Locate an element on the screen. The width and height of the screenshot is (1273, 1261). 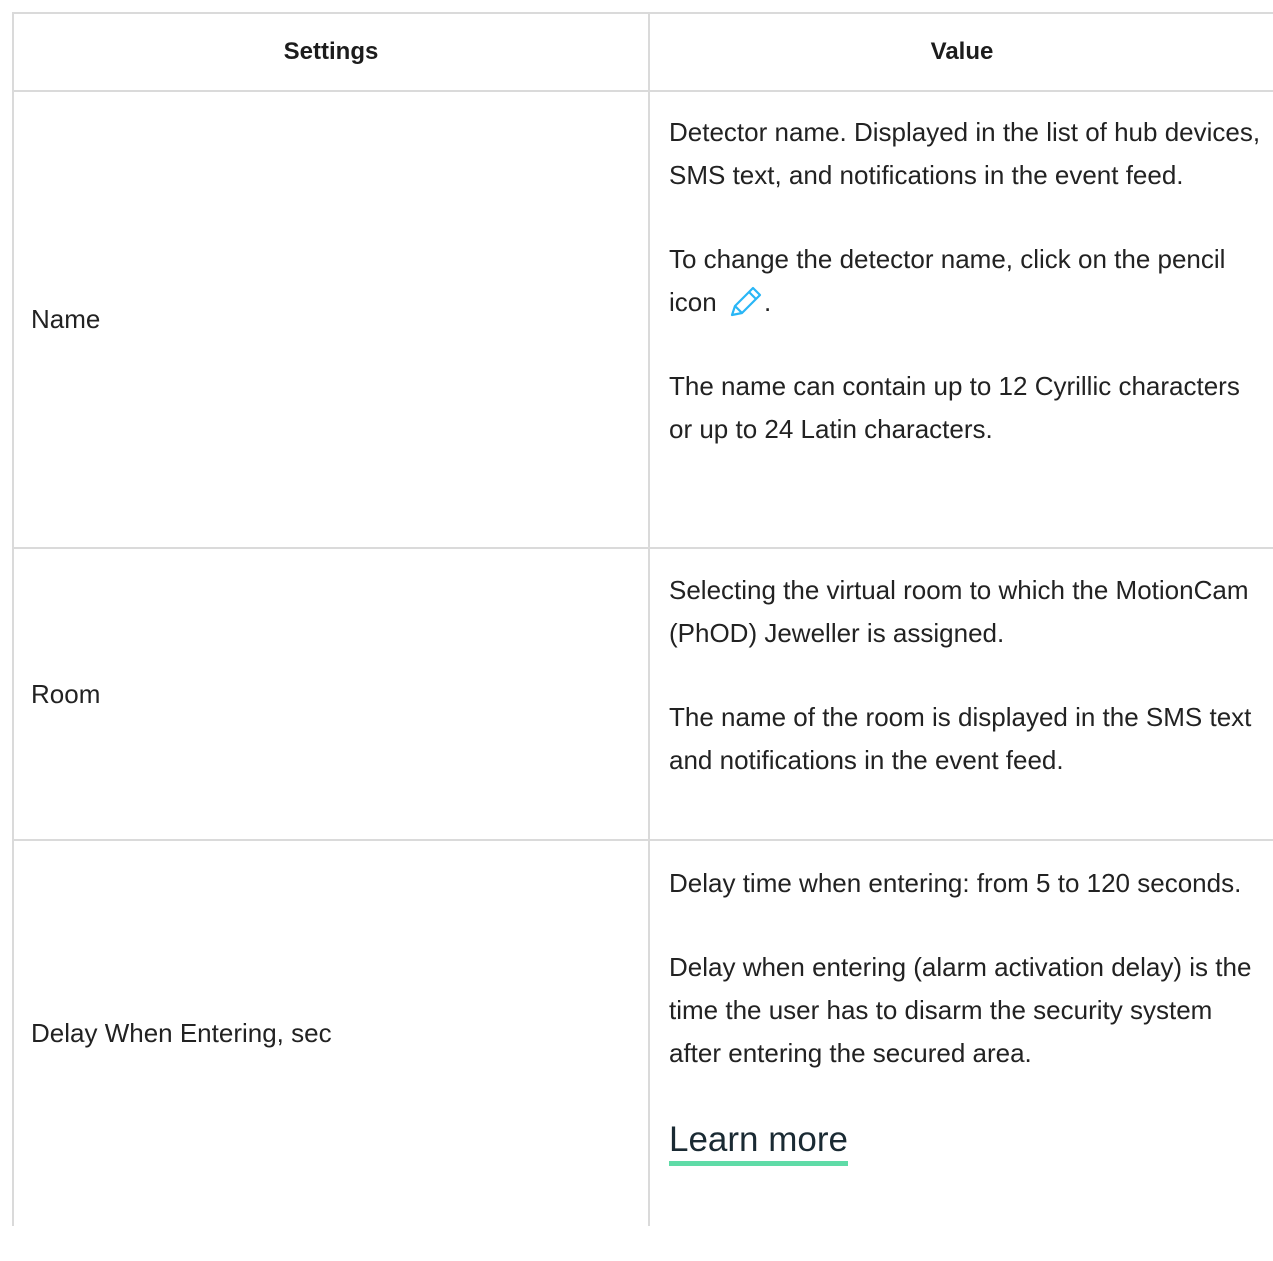
setting-name-cell: Room is located at coordinates (331, 694).